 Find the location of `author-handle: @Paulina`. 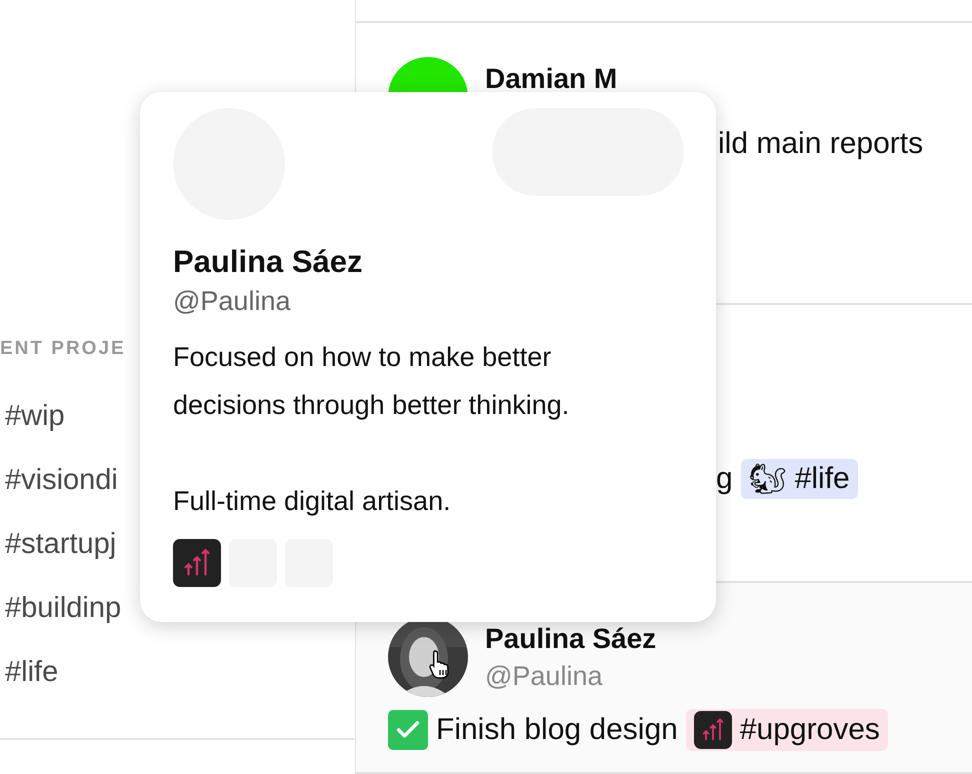

author-handle: @Paulina is located at coordinates (544, 676).